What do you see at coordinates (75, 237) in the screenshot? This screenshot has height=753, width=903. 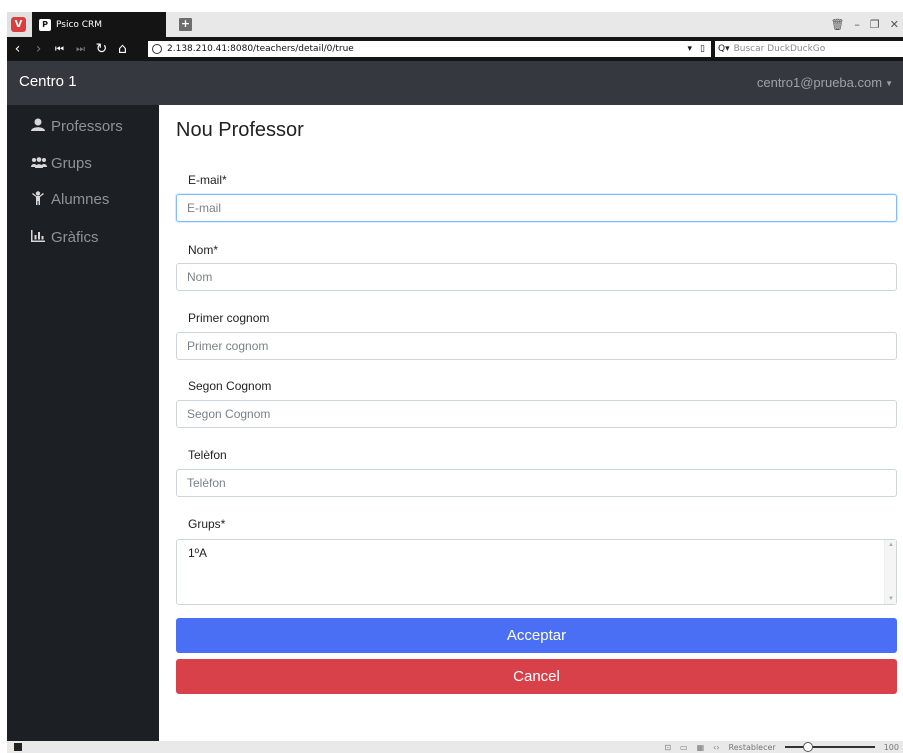 I see `sidebar-item-label: Gràfics` at bounding box center [75, 237].